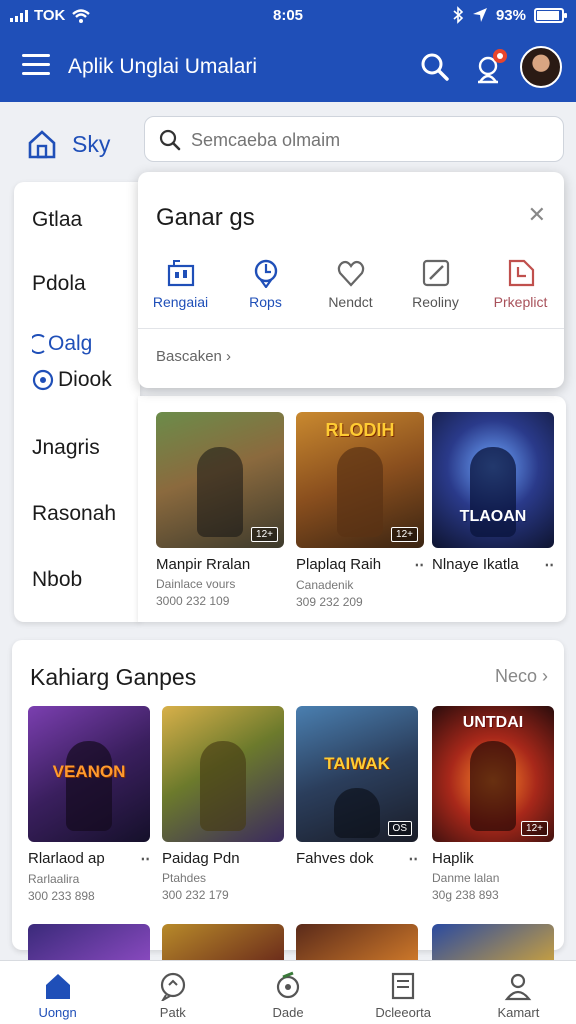  I want to click on game-logo: TAIWAK, so click(357, 763).